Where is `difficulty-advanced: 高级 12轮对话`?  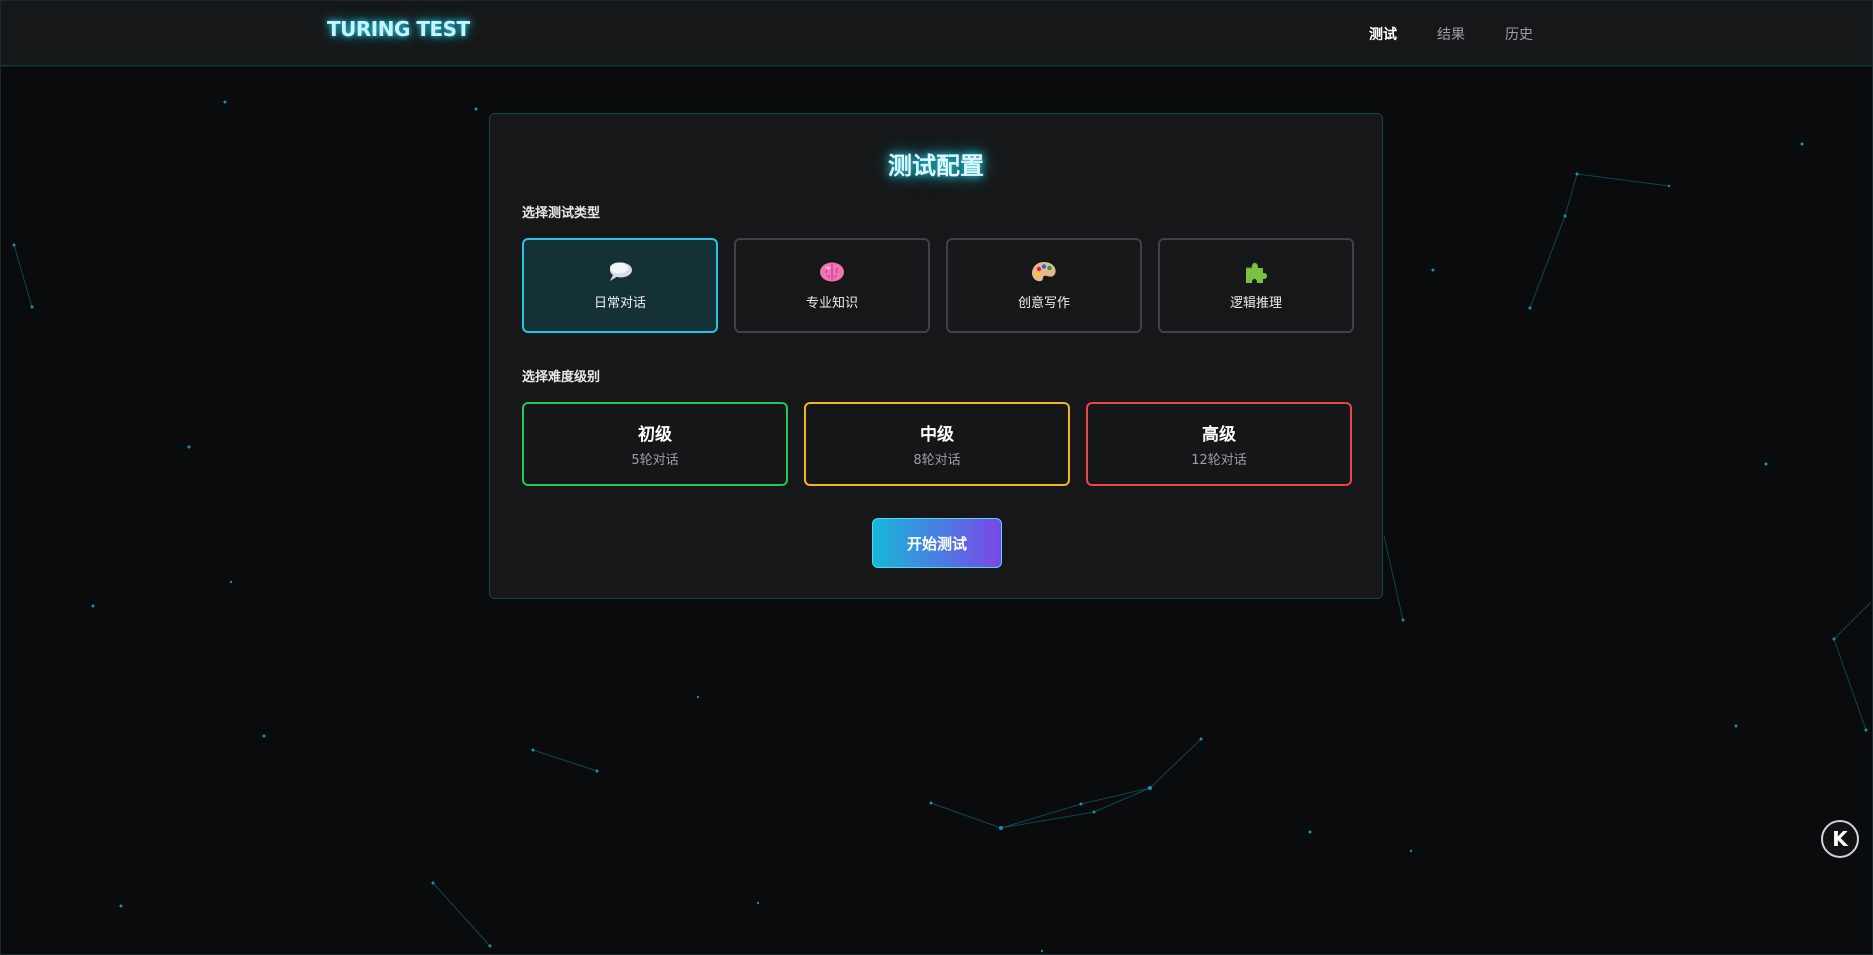 difficulty-advanced: 高级 12轮对话 is located at coordinates (1219, 444).